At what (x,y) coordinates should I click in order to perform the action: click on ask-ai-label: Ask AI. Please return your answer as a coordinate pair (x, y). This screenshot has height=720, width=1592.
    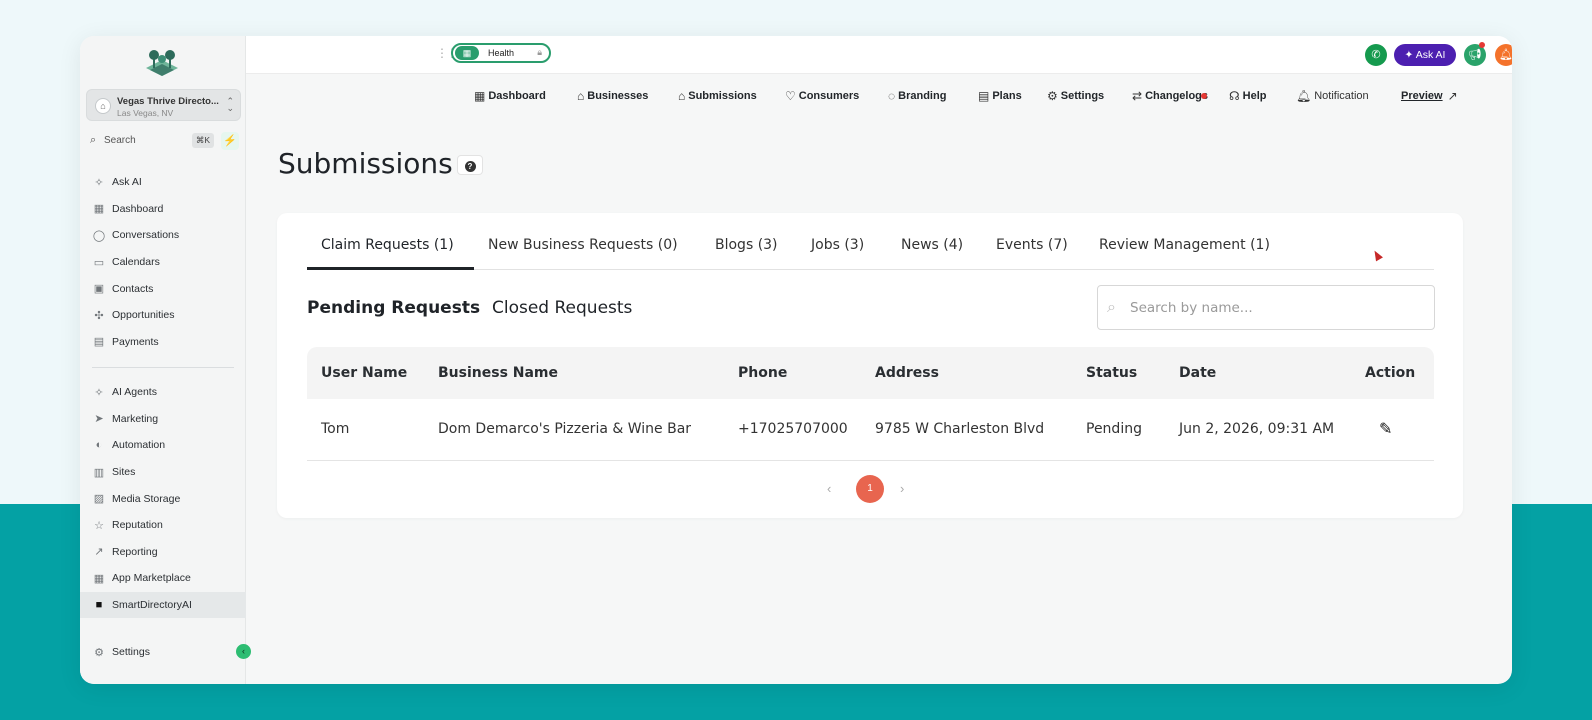
    Looking at the image, I should click on (1430, 55).